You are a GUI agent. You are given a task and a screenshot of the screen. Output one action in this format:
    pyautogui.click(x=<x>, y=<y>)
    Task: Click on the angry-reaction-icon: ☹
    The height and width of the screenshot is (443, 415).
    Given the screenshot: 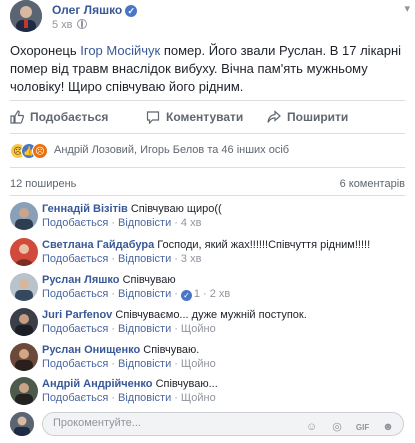 What is the action you would take?
    pyautogui.click(x=40, y=151)
    